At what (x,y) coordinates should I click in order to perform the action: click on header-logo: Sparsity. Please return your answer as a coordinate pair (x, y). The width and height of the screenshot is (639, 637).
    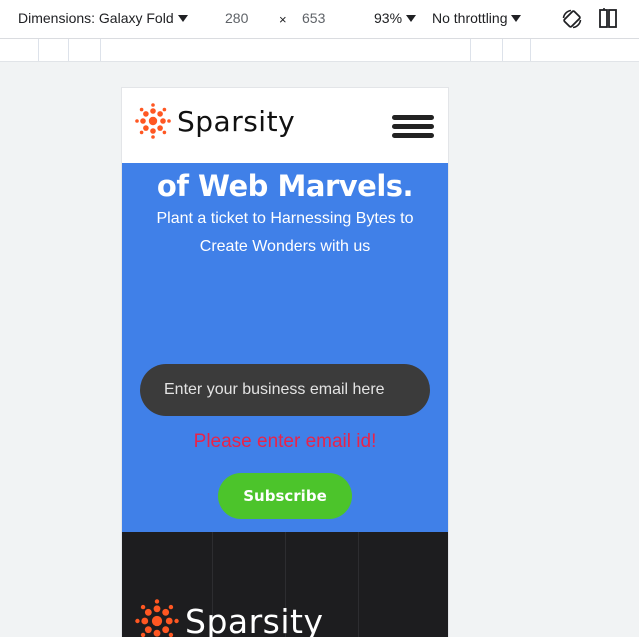
    Looking at the image, I should click on (215, 121).